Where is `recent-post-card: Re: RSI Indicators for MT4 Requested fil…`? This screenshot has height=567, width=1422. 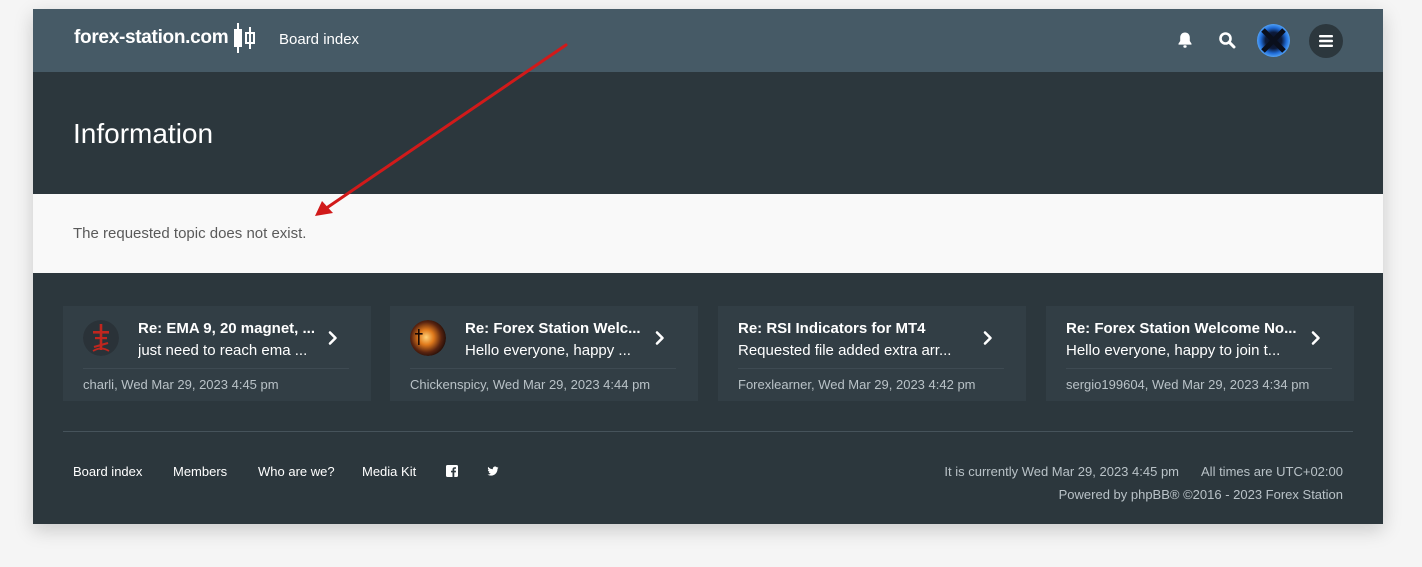
recent-post-card: Re: RSI Indicators for MT4 Requested fil… is located at coordinates (872, 353).